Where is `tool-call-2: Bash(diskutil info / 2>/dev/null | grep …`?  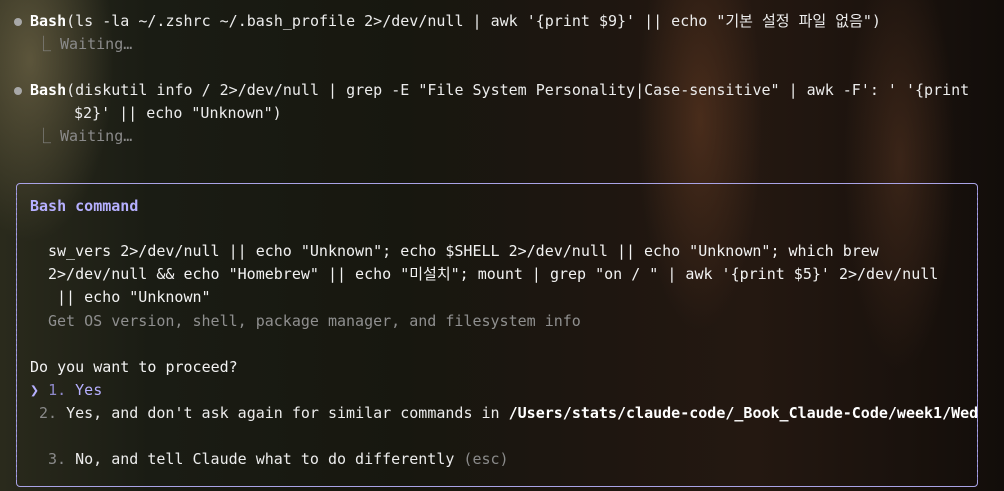 tool-call-2: Bash(diskutil info / 2>/dev/null | grep … is located at coordinates (491, 113).